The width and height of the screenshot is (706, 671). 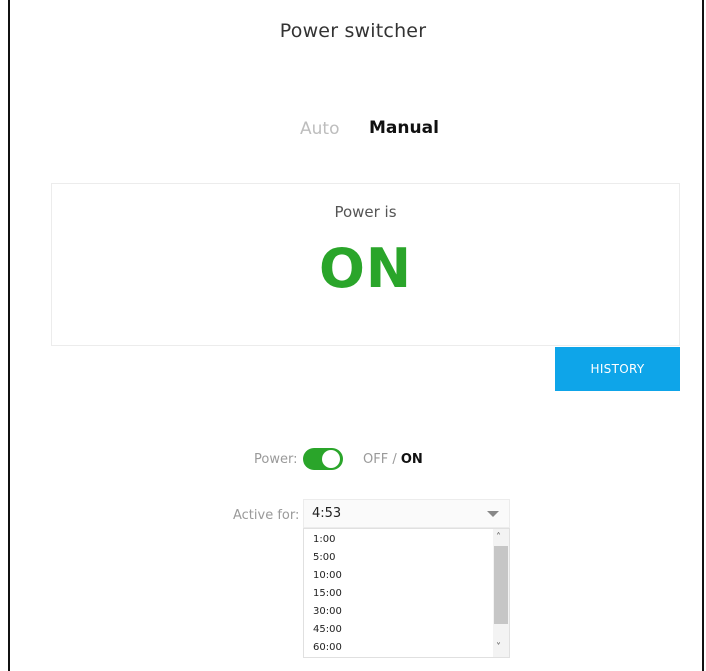 What do you see at coordinates (276, 459) in the screenshot?
I see `power-label: Power:` at bounding box center [276, 459].